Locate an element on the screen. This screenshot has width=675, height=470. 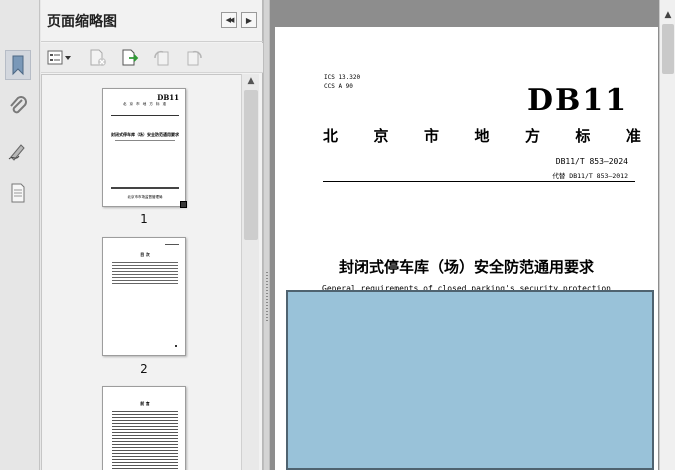
mini-subtitle-line is located at coordinates (145, 140).